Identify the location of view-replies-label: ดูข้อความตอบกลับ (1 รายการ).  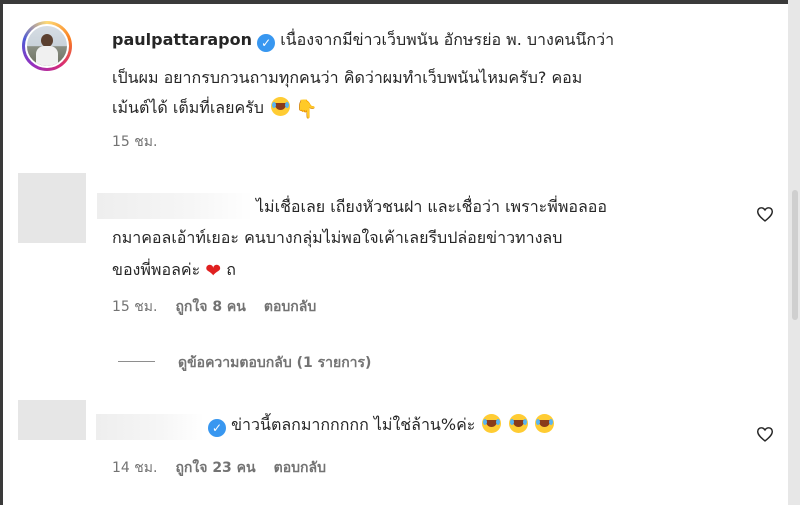
(274, 363).